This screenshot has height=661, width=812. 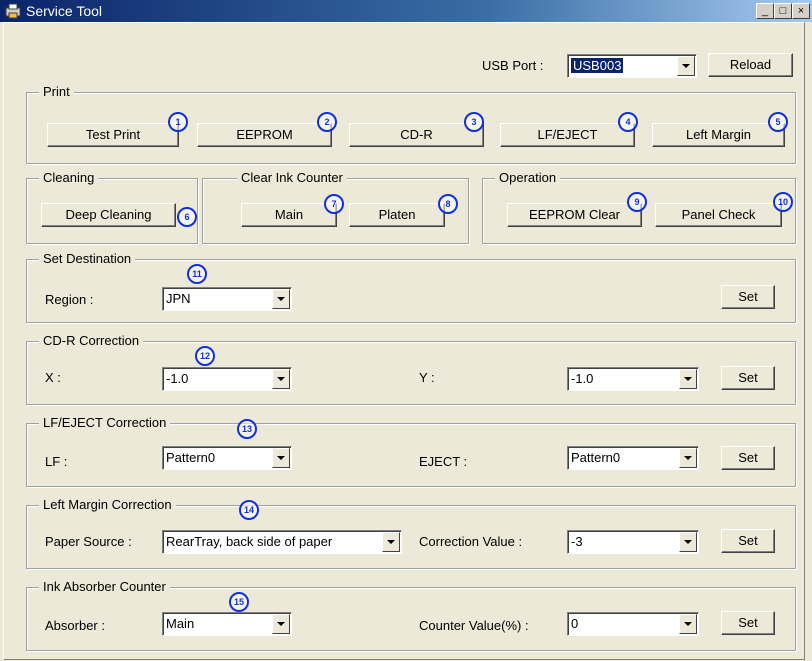 What do you see at coordinates (64, 11) in the screenshot?
I see `window-title: Service Tool` at bounding box center [64, 11].